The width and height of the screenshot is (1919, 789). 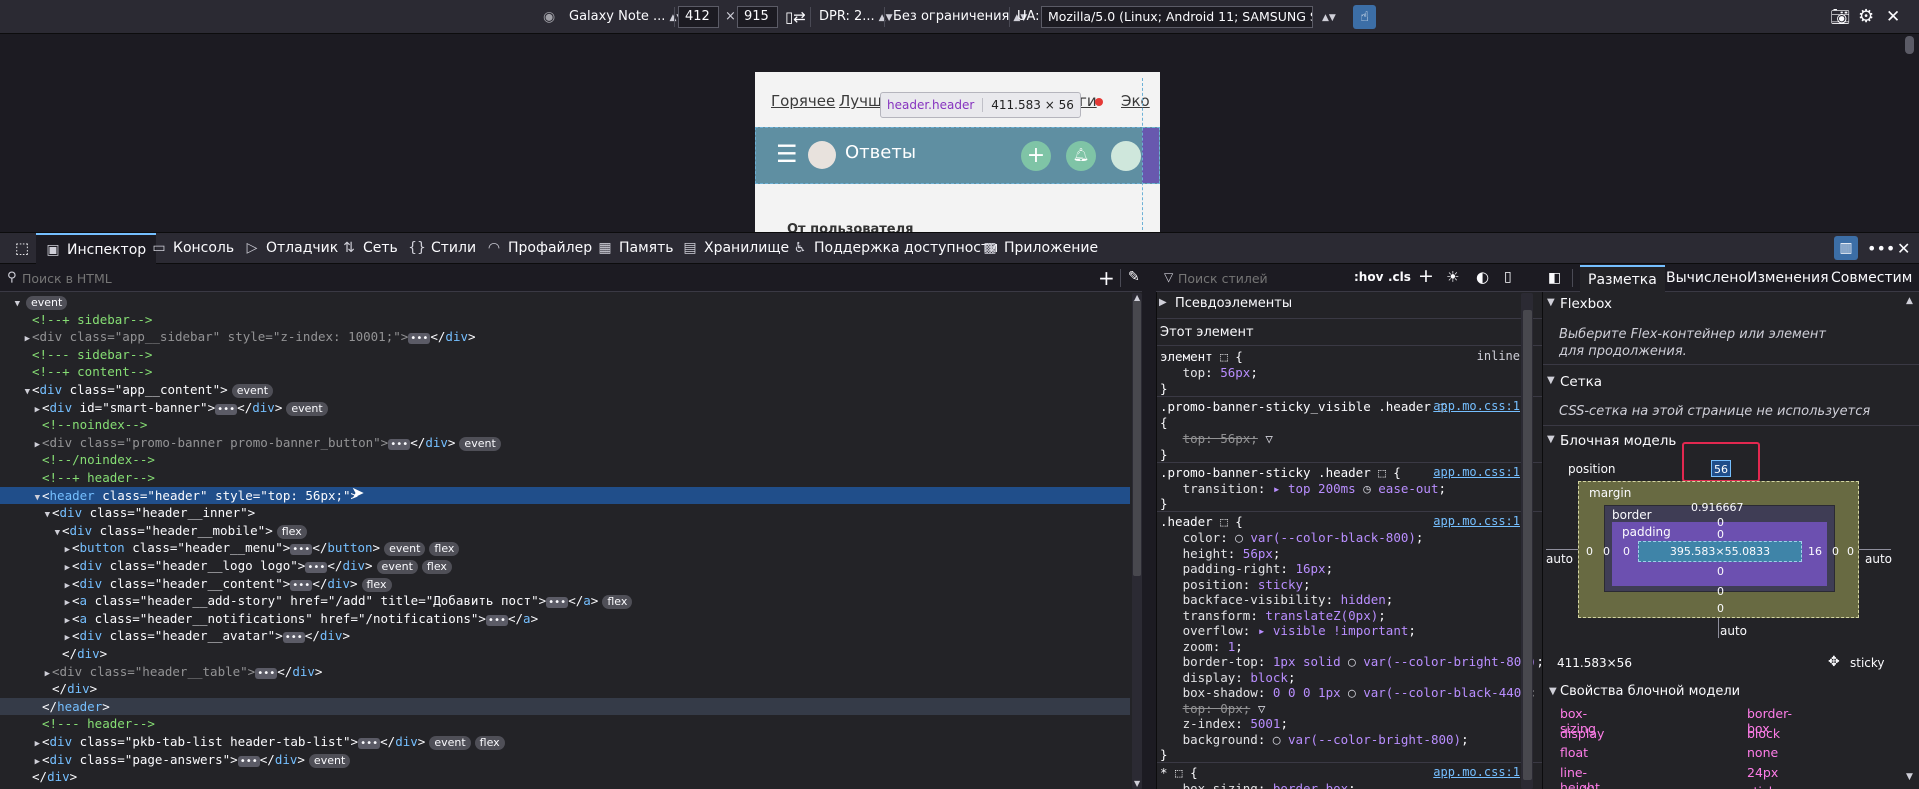 I want to click on props-toggle-icon: ▼, so click(x=1553, y=691).